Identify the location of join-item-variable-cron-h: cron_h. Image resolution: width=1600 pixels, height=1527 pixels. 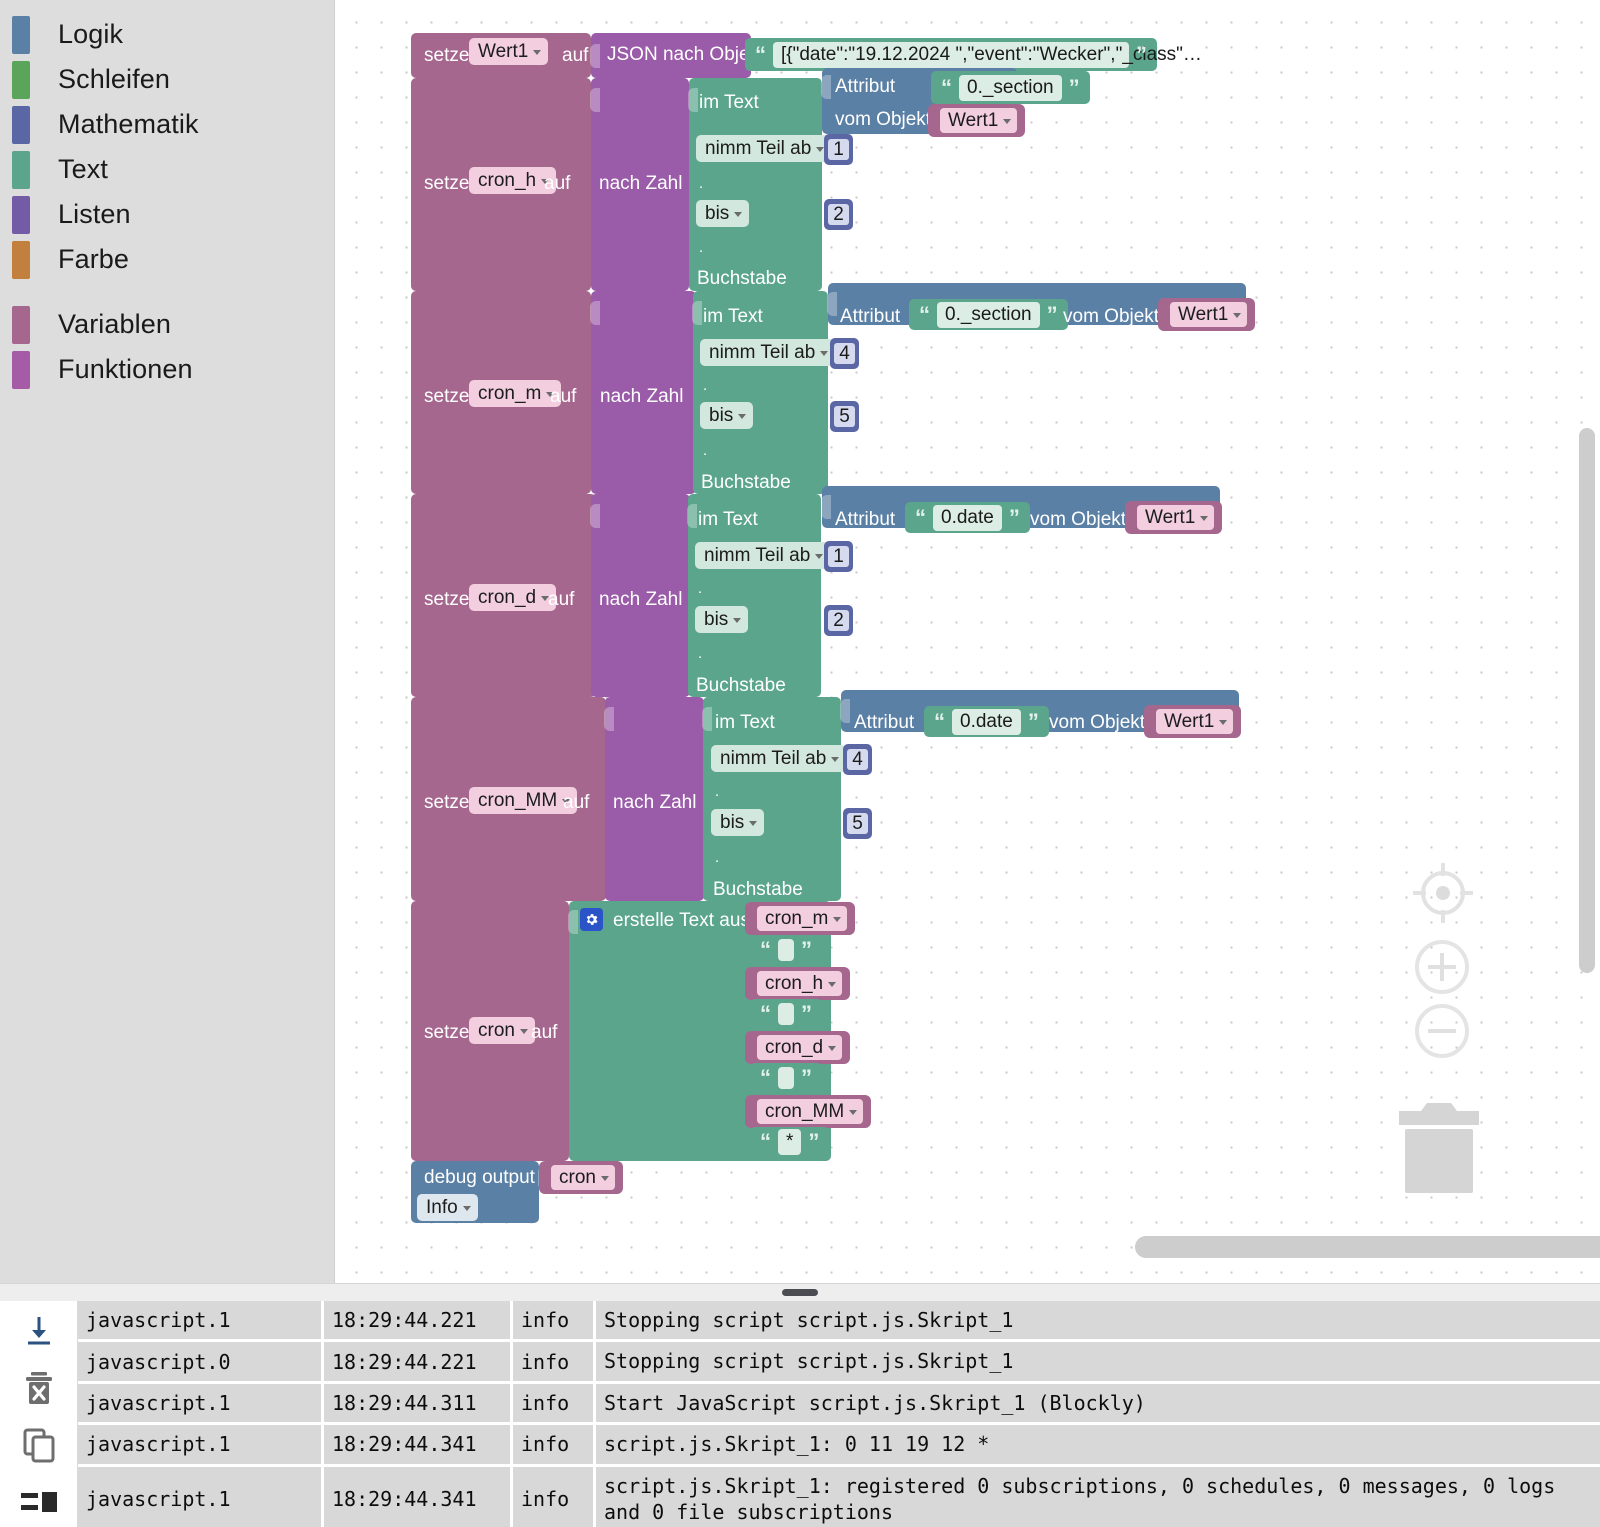
(798, 983).